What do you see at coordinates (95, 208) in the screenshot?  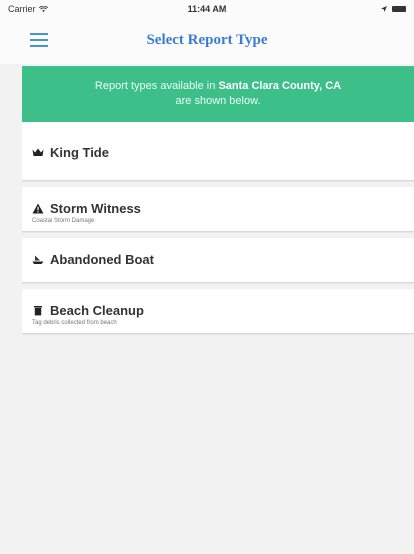 I see `report-label: Storm Witness` at bounding box center [95, 208].